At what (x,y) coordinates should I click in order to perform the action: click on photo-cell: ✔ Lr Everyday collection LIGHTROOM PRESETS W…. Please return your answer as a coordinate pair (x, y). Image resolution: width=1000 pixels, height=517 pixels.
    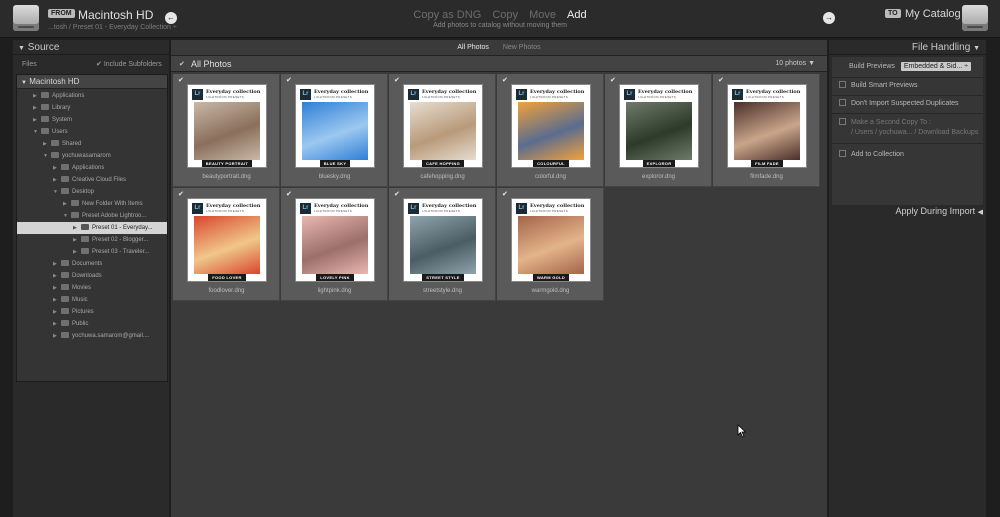
    Looking at the image, I should click on (550, 244).